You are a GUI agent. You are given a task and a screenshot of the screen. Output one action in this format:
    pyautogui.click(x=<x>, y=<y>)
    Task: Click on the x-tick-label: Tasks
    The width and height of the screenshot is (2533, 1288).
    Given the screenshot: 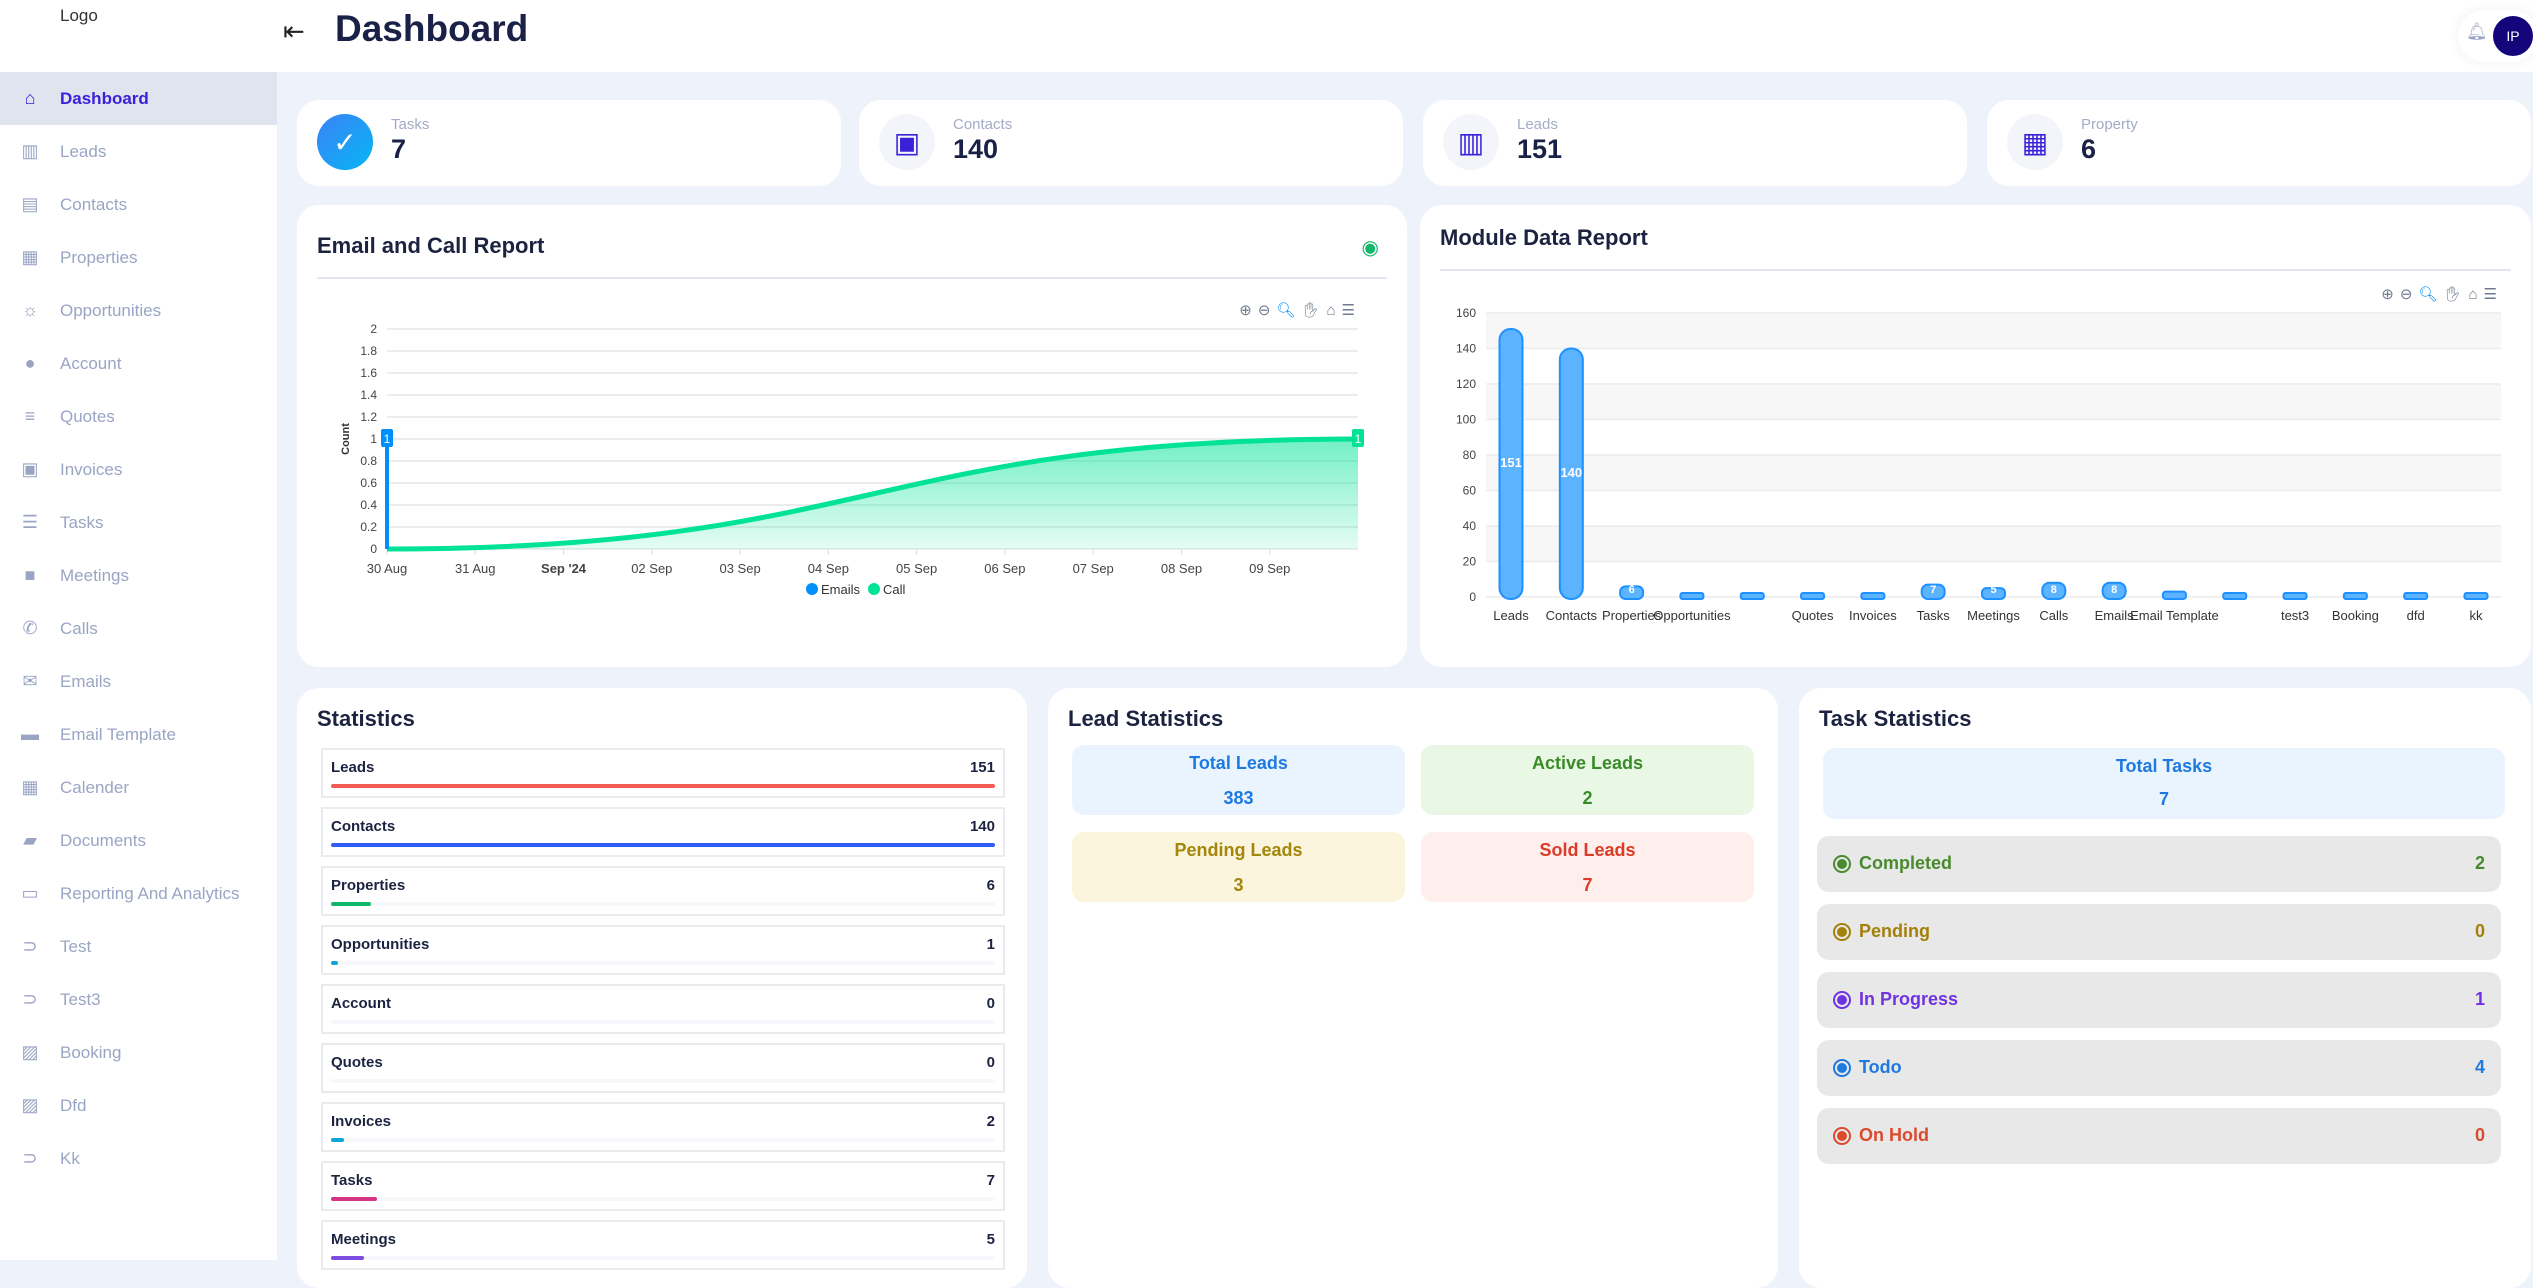 What is the action you would take?
    pyautogui.click(x=1934, y=615)
    